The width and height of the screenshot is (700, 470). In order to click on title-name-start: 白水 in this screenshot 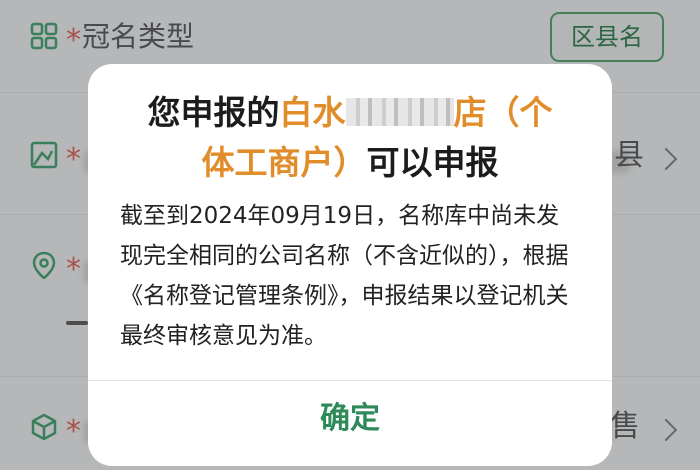, I will do `click(312, 112)`.